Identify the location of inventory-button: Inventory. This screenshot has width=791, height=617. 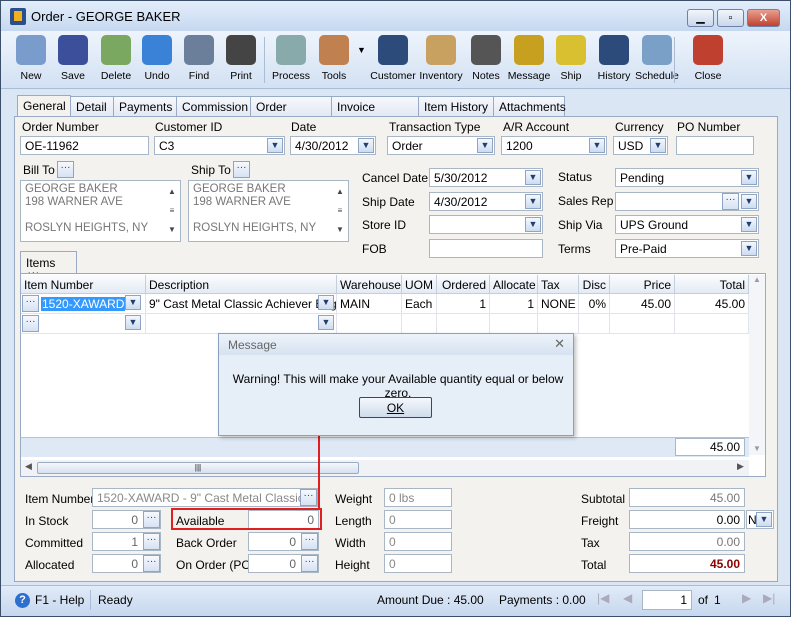
(441, 58).